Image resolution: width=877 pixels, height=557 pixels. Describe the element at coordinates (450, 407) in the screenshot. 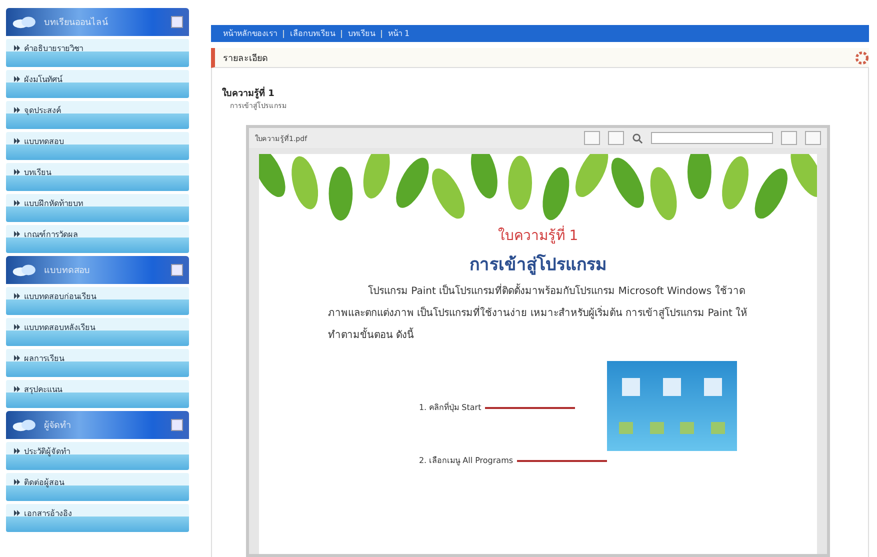

I see `step-text: 1. คลิกที่ปุ่ม Start` at that location.